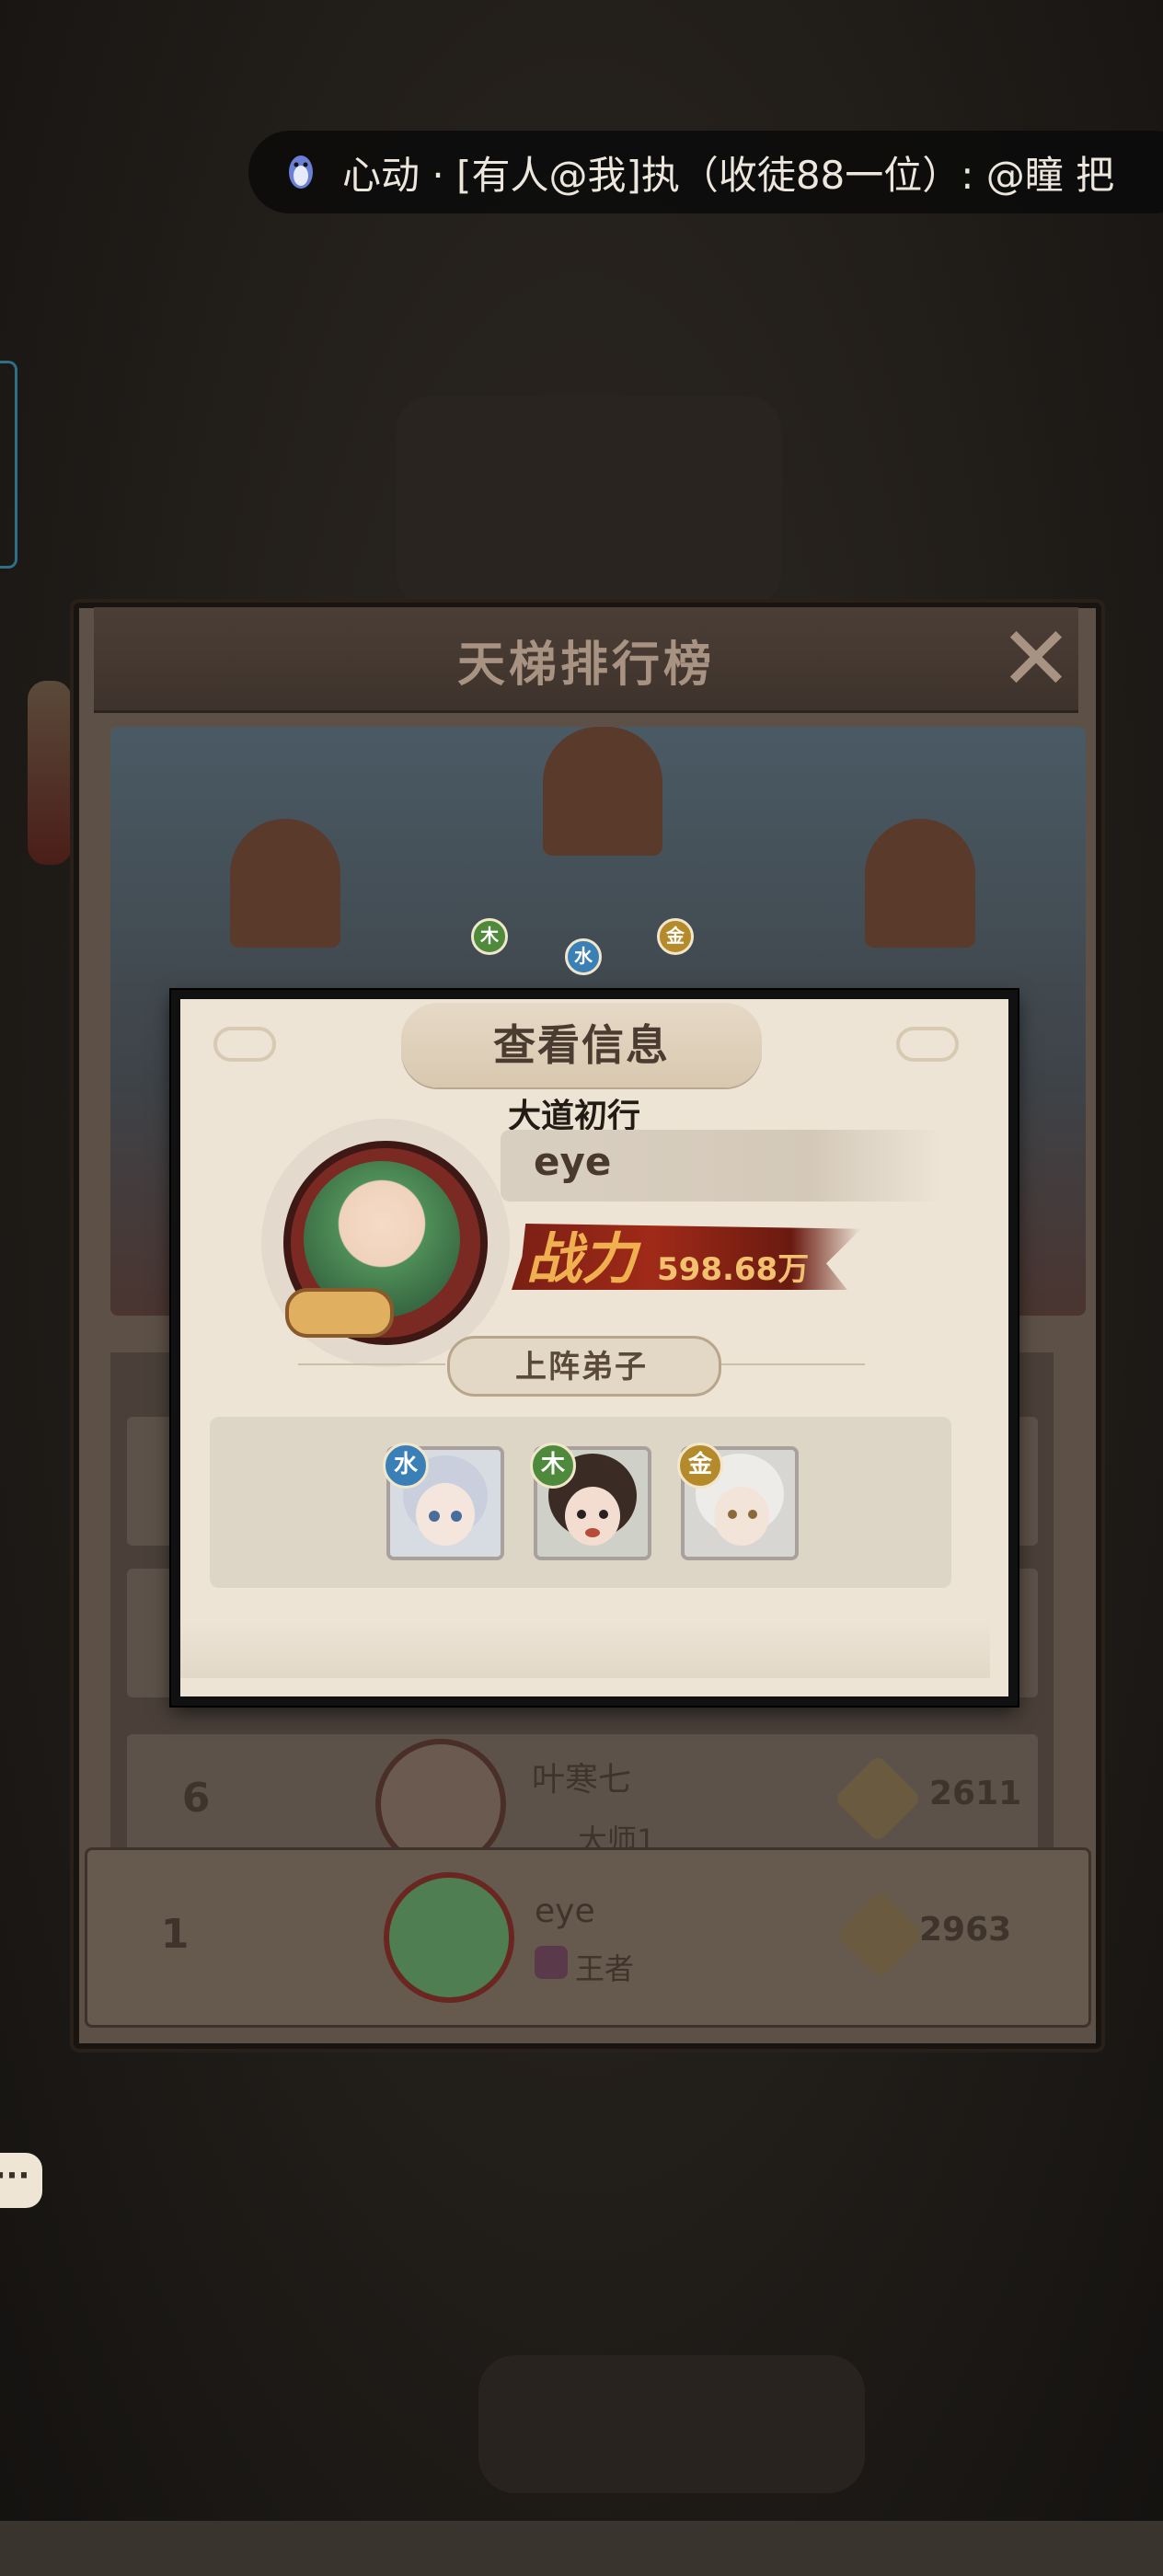  Describe the element at coordinates (581, 1045) in the screenshot. I see `modal-title: 查看信息` at that location.